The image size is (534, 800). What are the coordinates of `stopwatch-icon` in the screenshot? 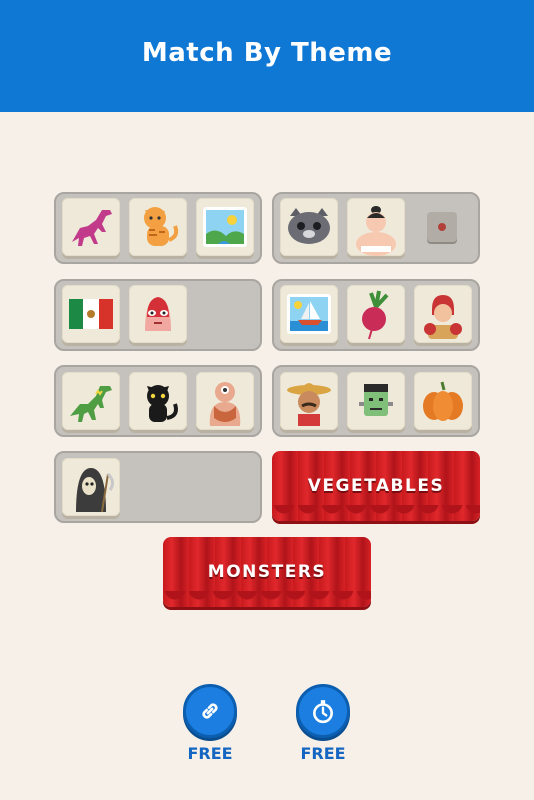 It's located at (323, 712).